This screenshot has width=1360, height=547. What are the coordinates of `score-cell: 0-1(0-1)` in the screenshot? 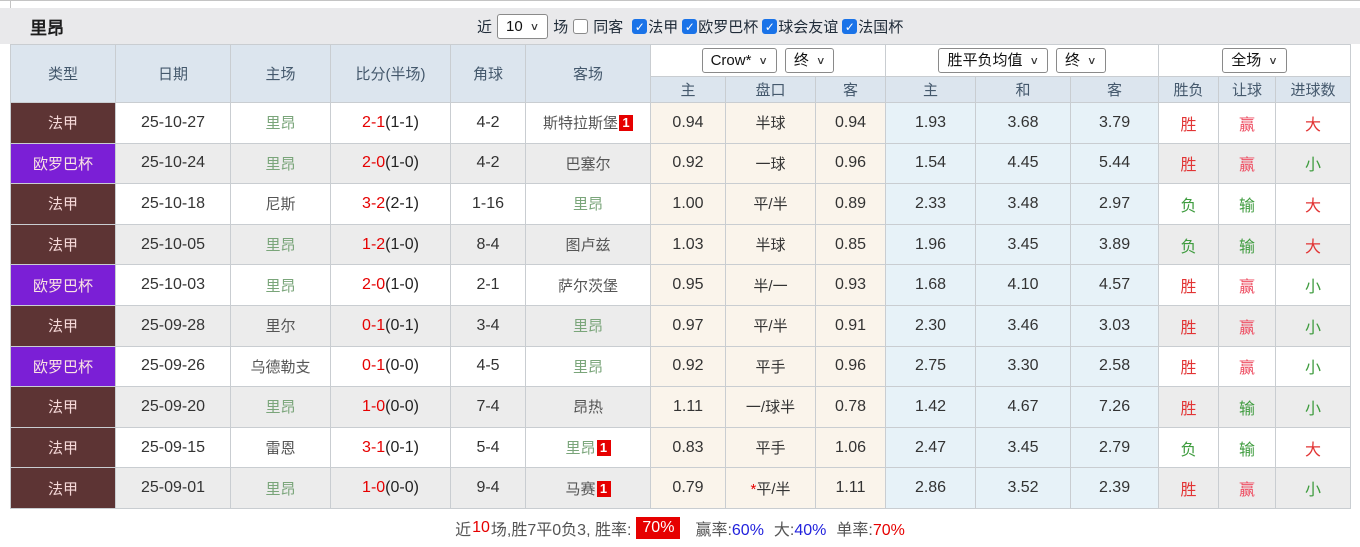 It's located at (390, 325).